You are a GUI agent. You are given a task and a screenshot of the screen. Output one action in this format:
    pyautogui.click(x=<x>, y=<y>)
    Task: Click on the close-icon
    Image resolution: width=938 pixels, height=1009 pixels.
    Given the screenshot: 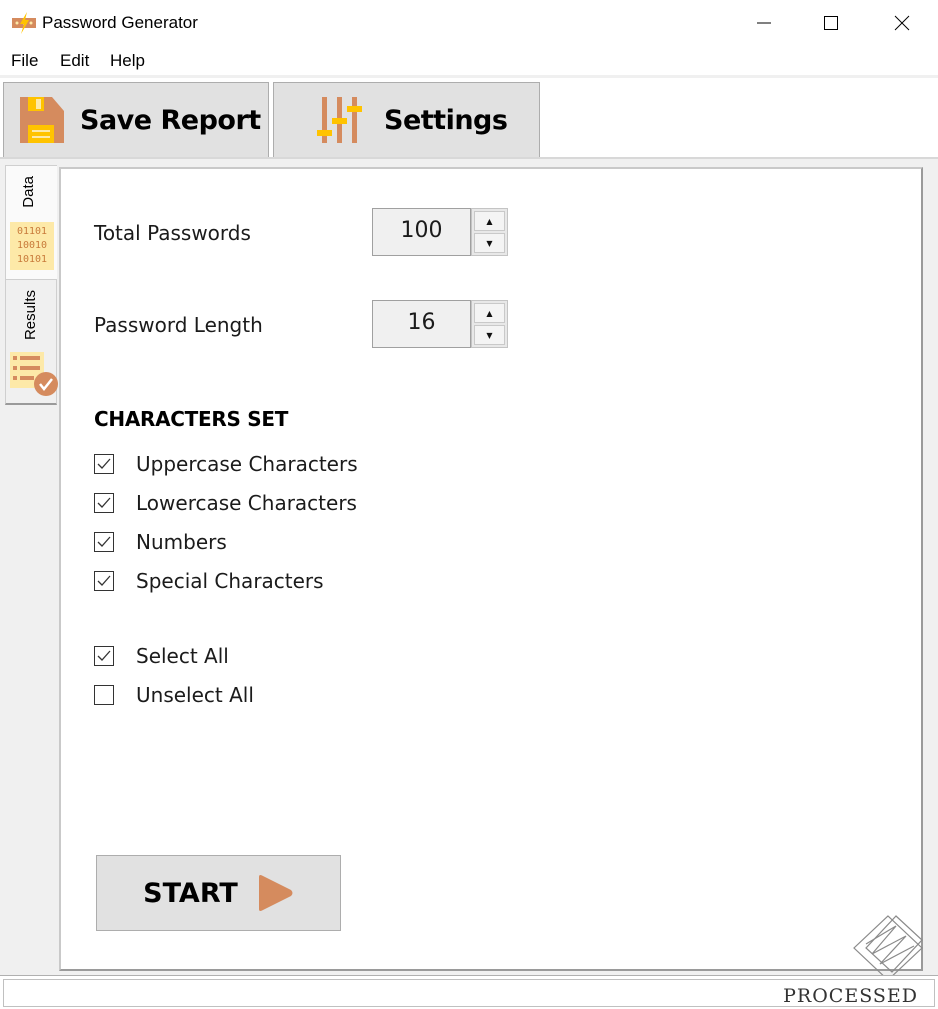 What is the action you would take?
    pyautogui.click(x=902, y=23)
    